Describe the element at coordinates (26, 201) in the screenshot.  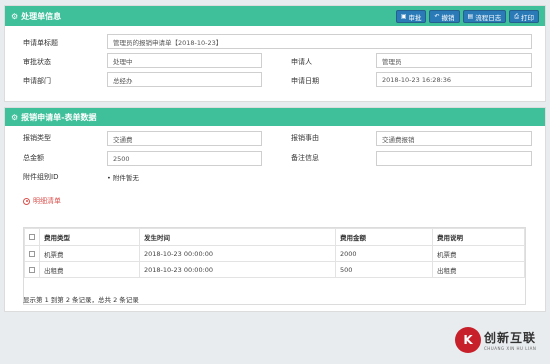
I see `target-icon` at that location.